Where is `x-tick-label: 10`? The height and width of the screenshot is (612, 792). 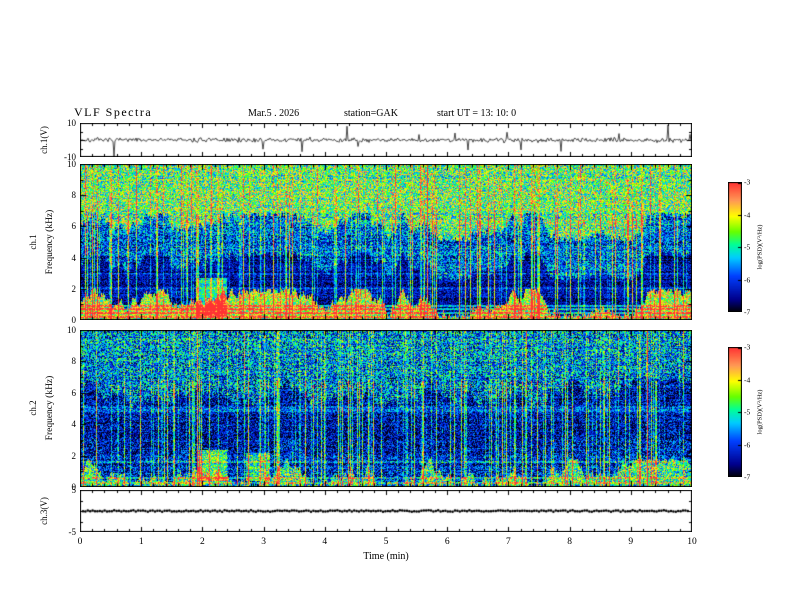
x-tick-label: 10 is located at coordinates (692, 542).